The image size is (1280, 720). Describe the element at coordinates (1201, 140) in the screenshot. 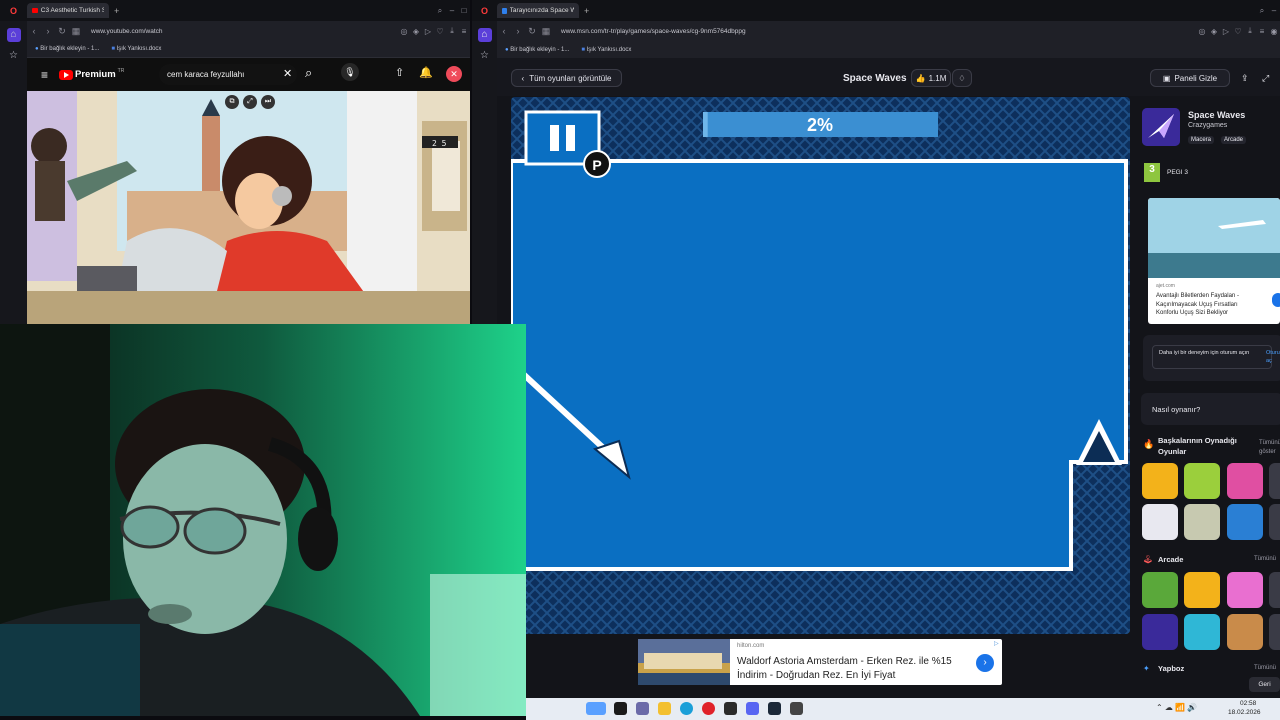

I see `tag-macera: Macera` at that location.